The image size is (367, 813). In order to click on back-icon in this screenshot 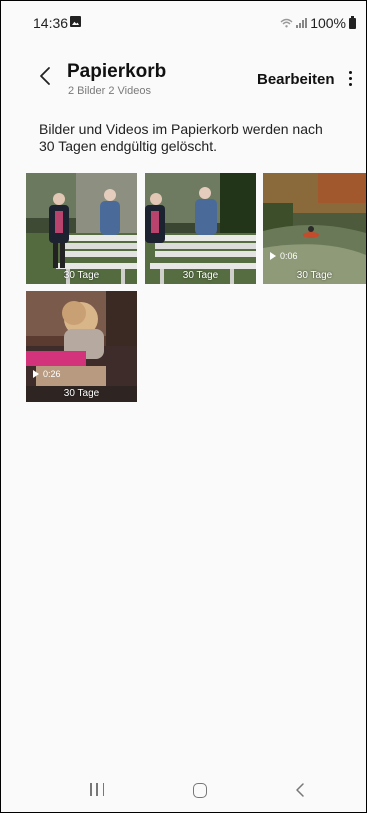, I will do `click(301, 790)`.